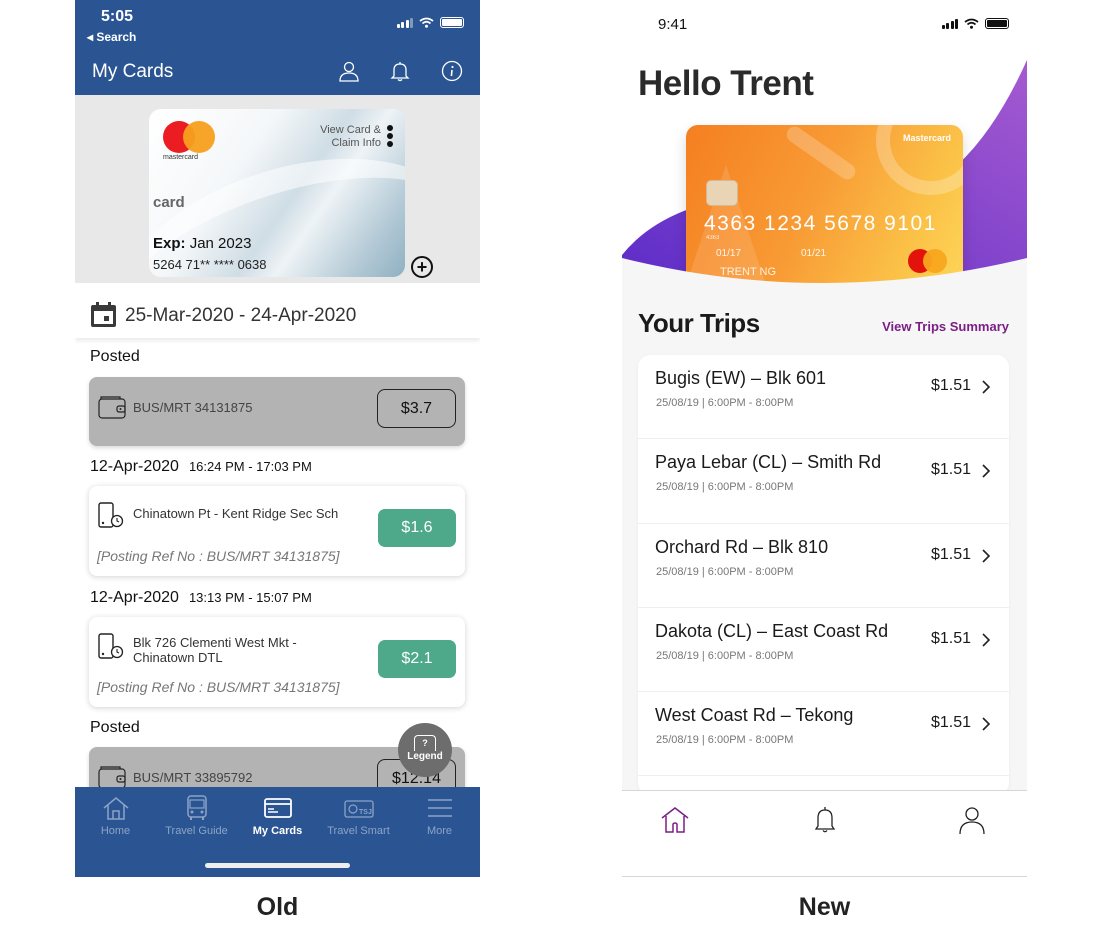 This screenshot has width=1100, height=945. Describe the element at coordinates (422, 267) in the screenshot. I see `add-card-button: +` at that location.